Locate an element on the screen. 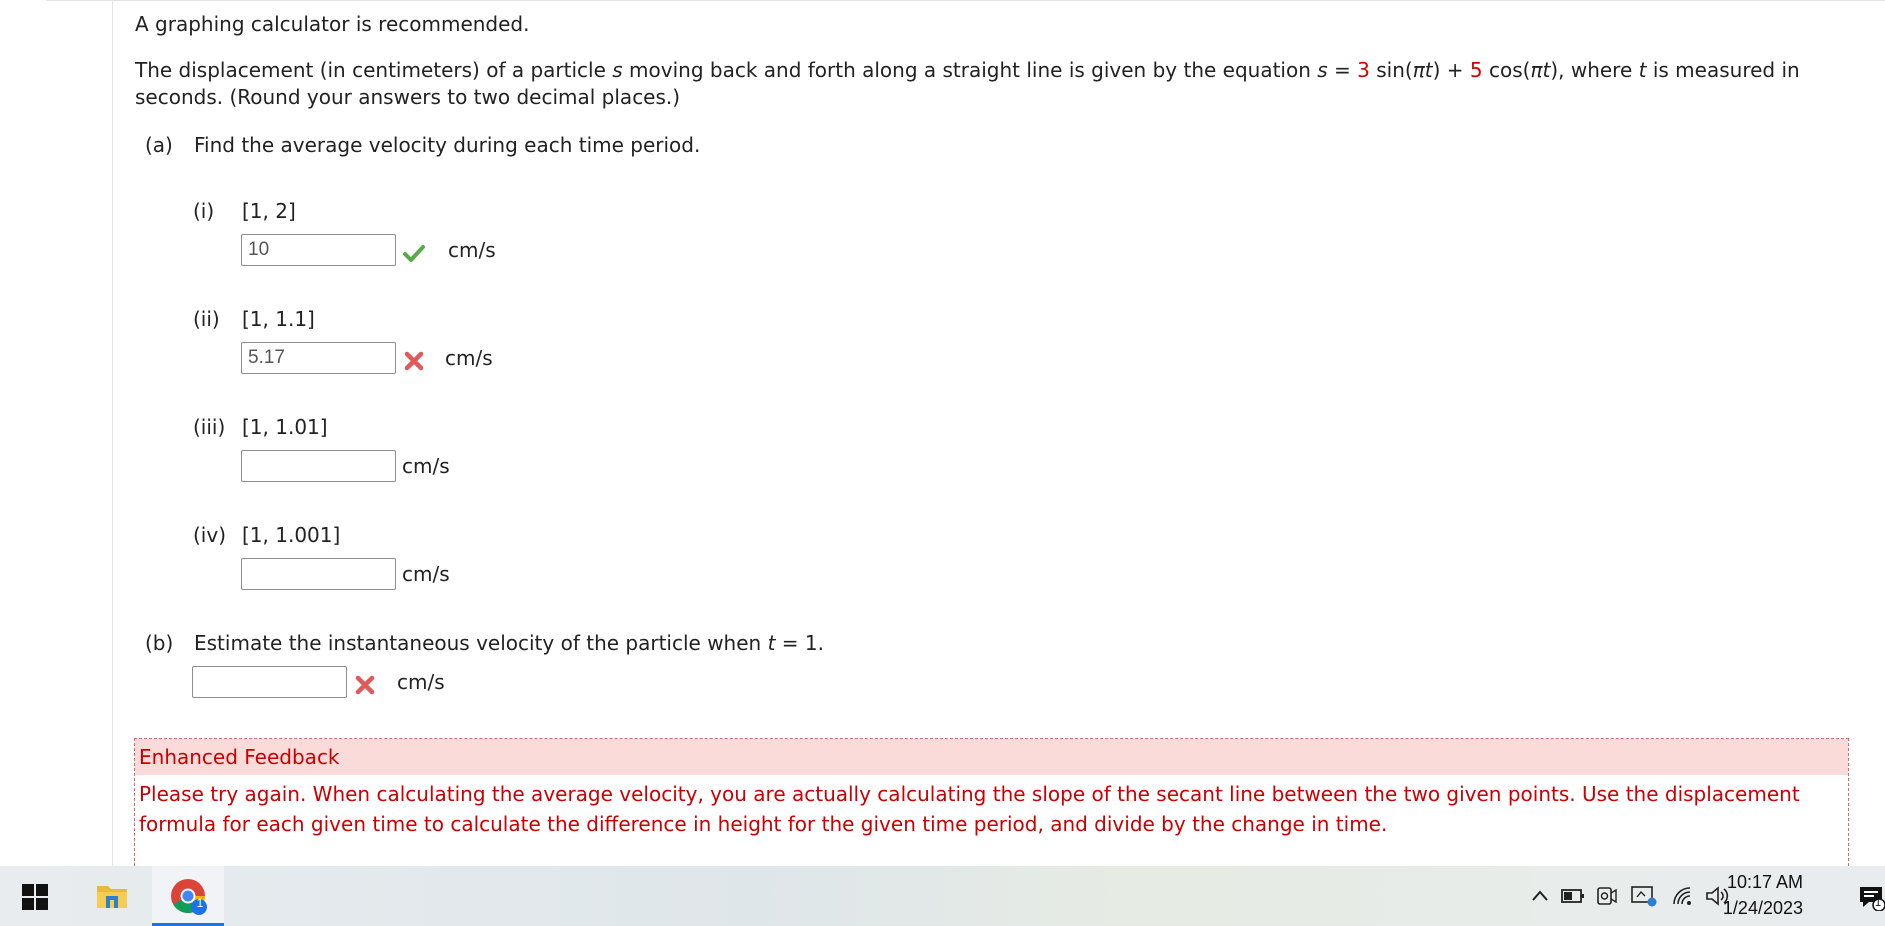  item-ii-number: (ii) is located at coordinates (206, 319).